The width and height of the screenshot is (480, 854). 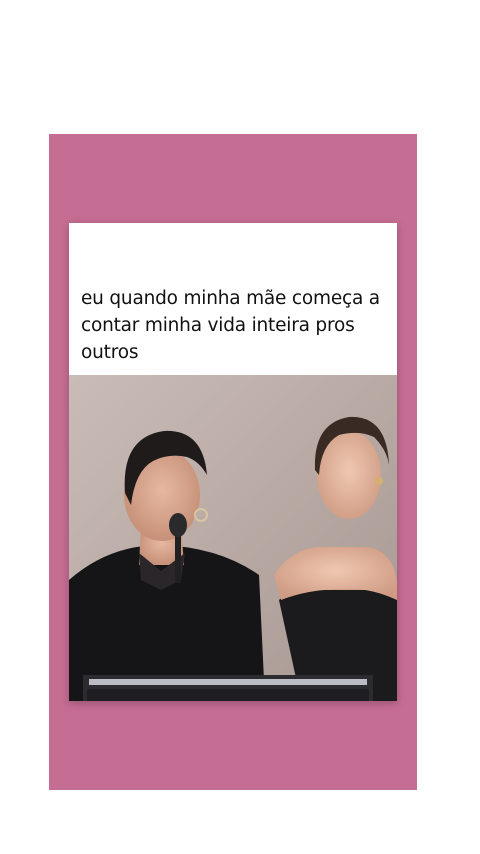 What do you see at coordinates (228, 688) in the screenshot?
I see `podium` at bounding box center [228, 688].